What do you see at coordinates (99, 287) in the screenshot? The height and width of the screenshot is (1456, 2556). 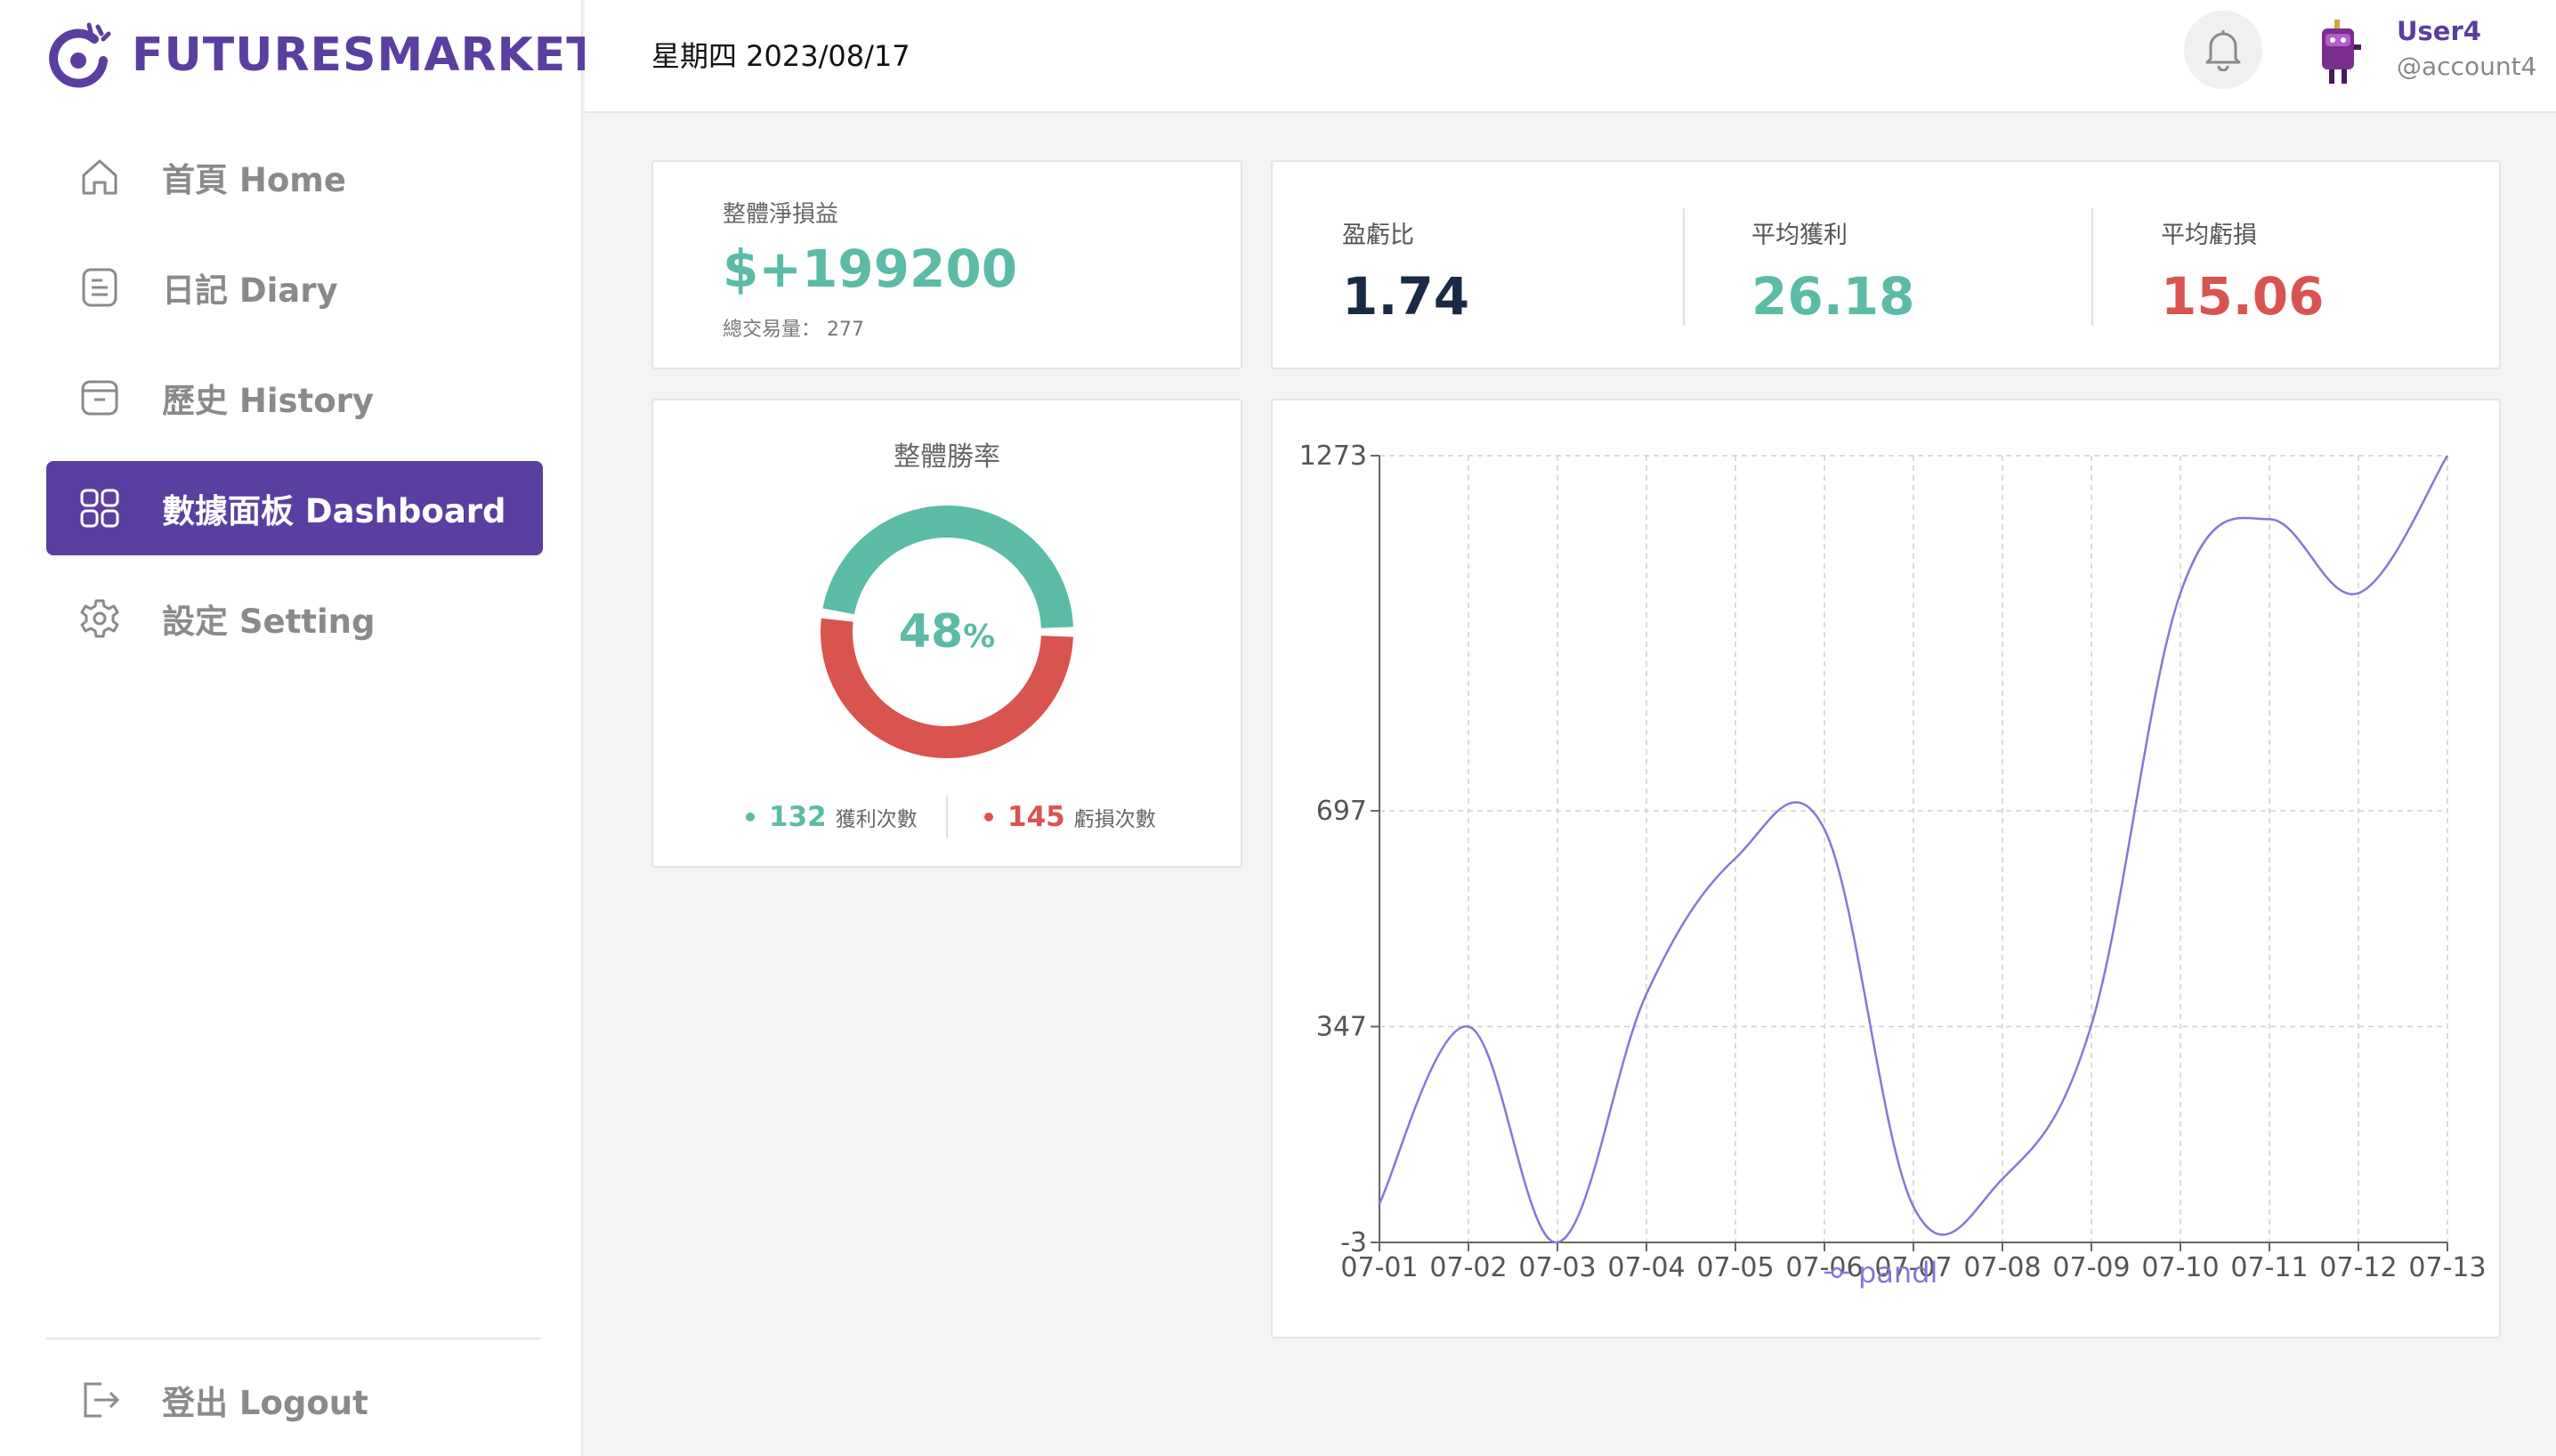 I see `document-icon` at bounding box center [99, 287].